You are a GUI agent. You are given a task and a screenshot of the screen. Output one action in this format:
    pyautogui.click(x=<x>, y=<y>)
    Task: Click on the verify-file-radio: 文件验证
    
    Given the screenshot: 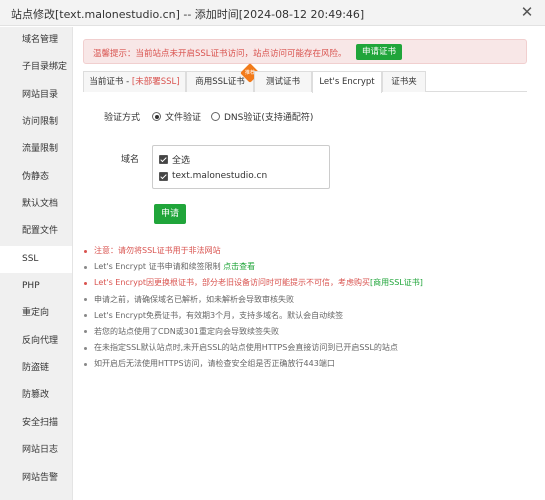 What is the action you would take?
    pyautogui.click(x=176, y=116)
    